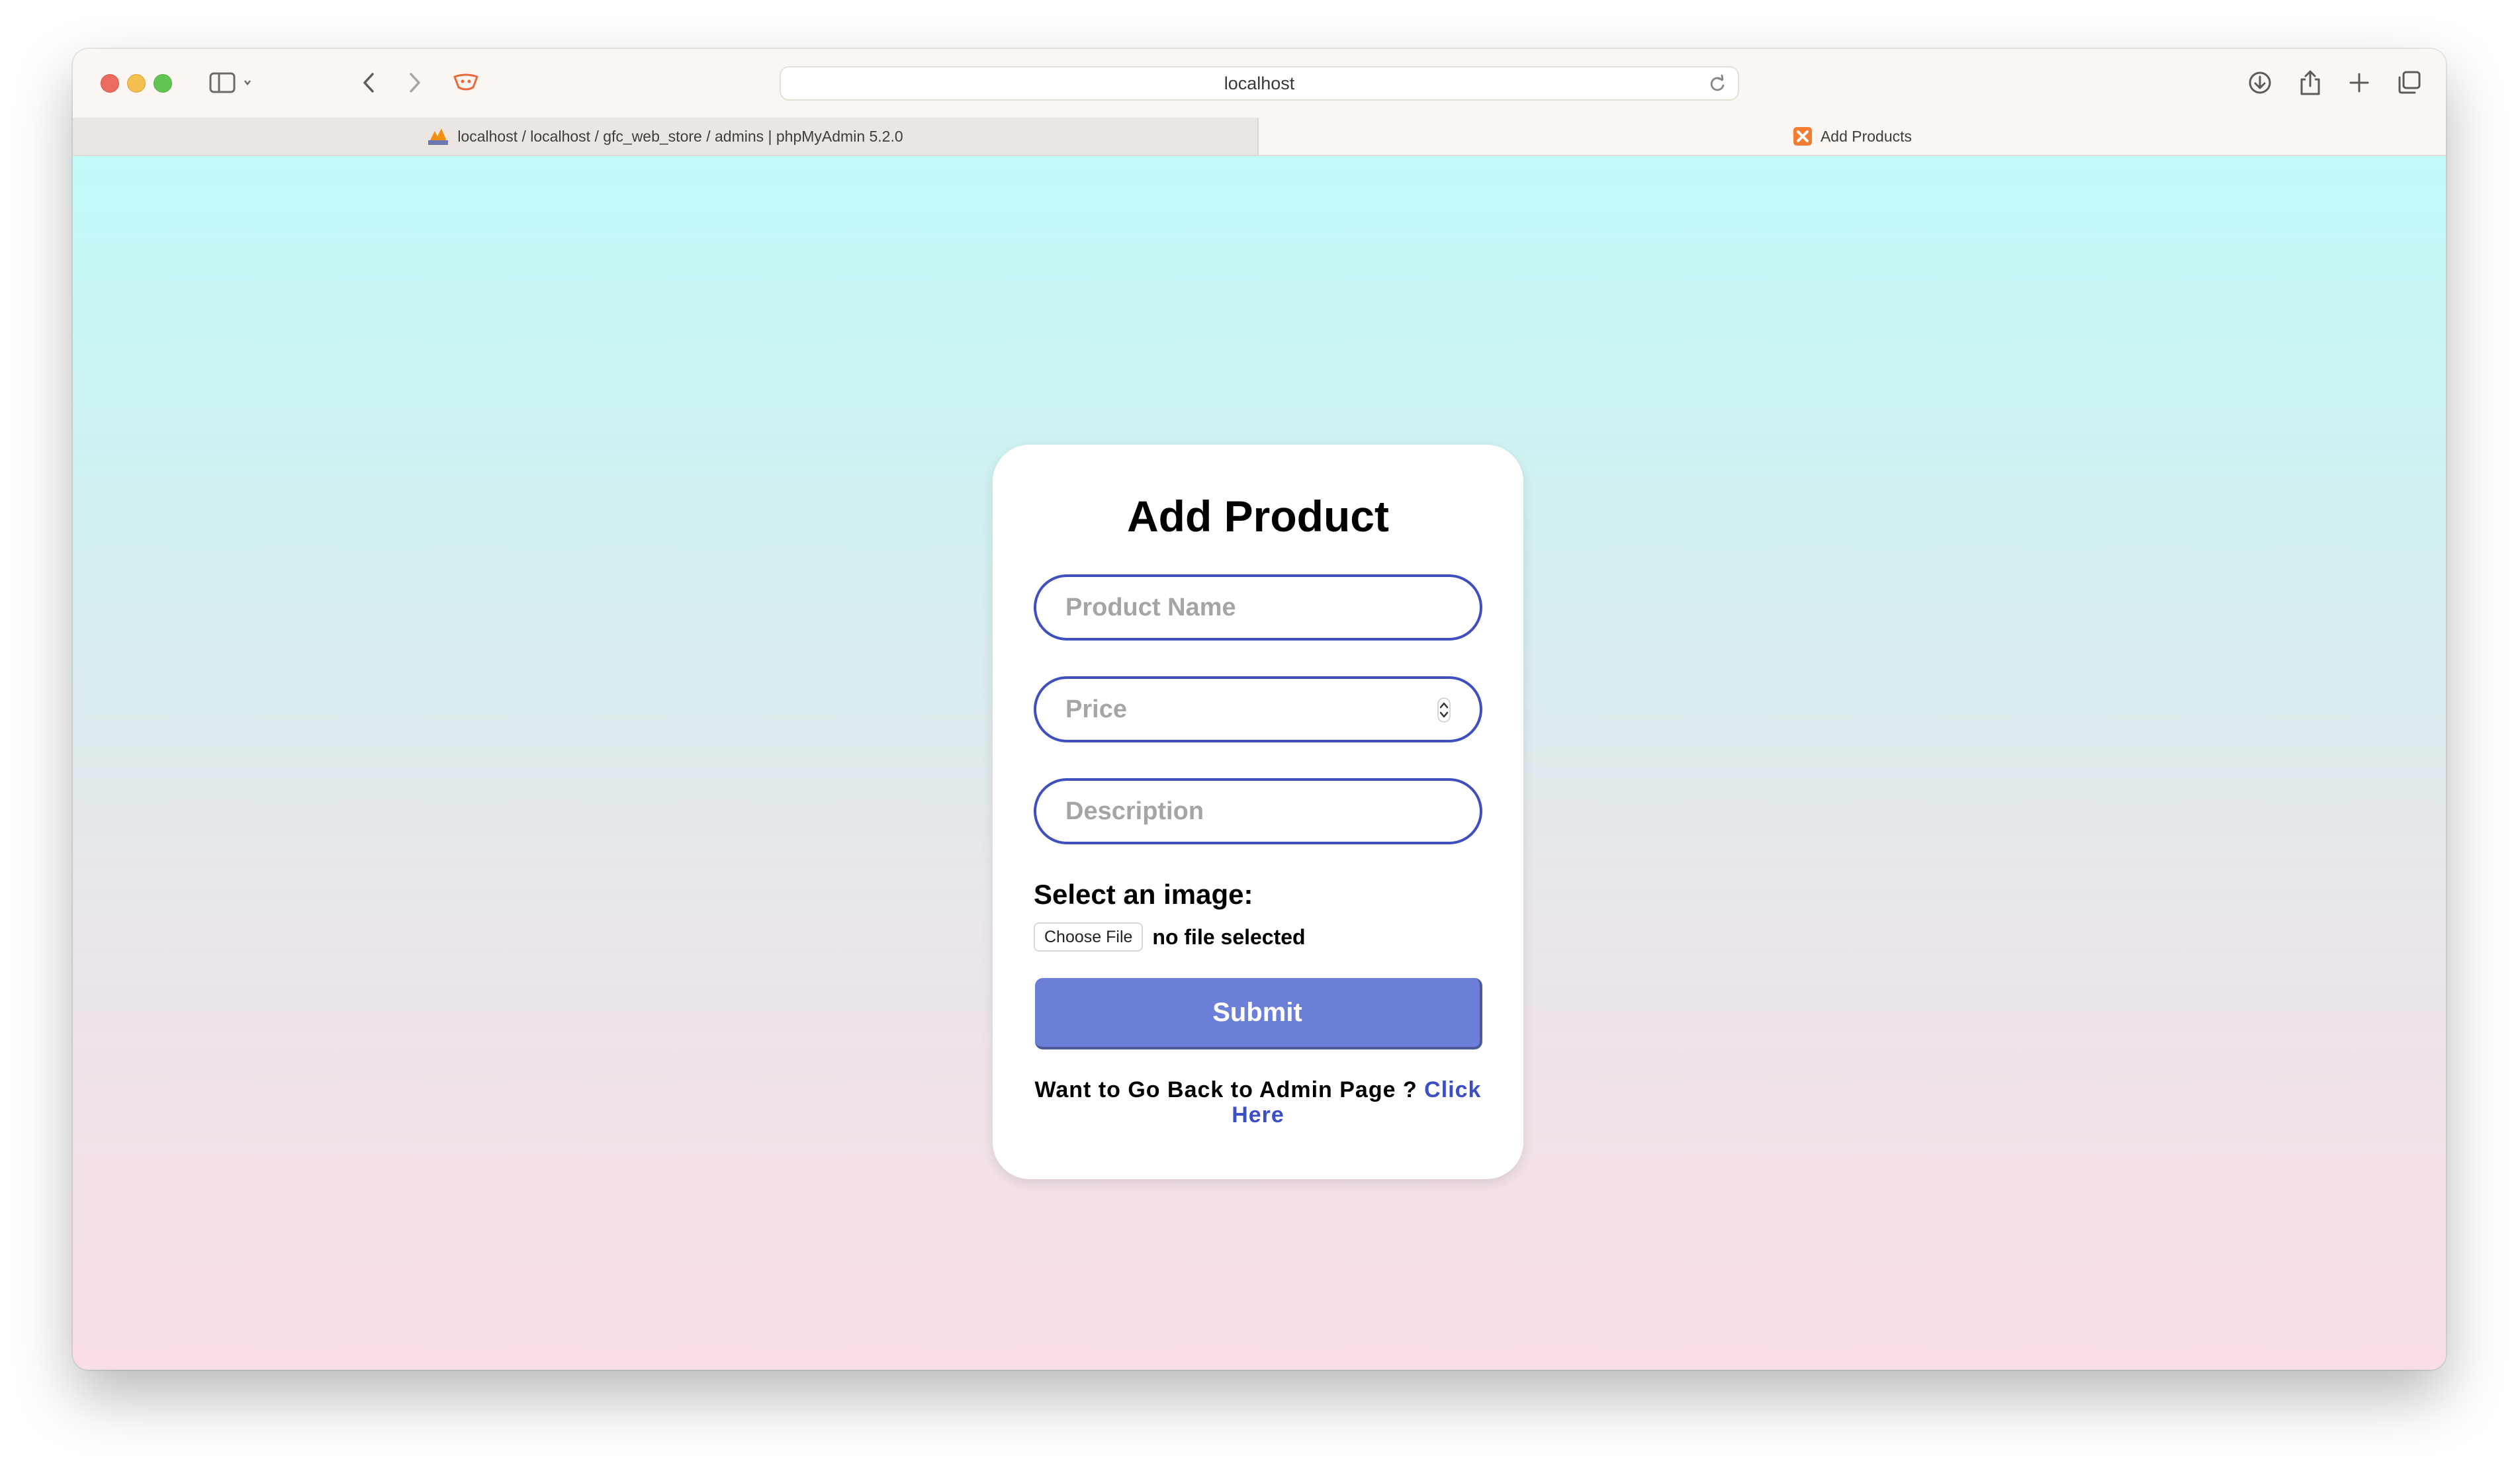 This screenshot has width=2520, height=1469. I want to click on tab-add-products-label: Add Products, so click(1866, 136).